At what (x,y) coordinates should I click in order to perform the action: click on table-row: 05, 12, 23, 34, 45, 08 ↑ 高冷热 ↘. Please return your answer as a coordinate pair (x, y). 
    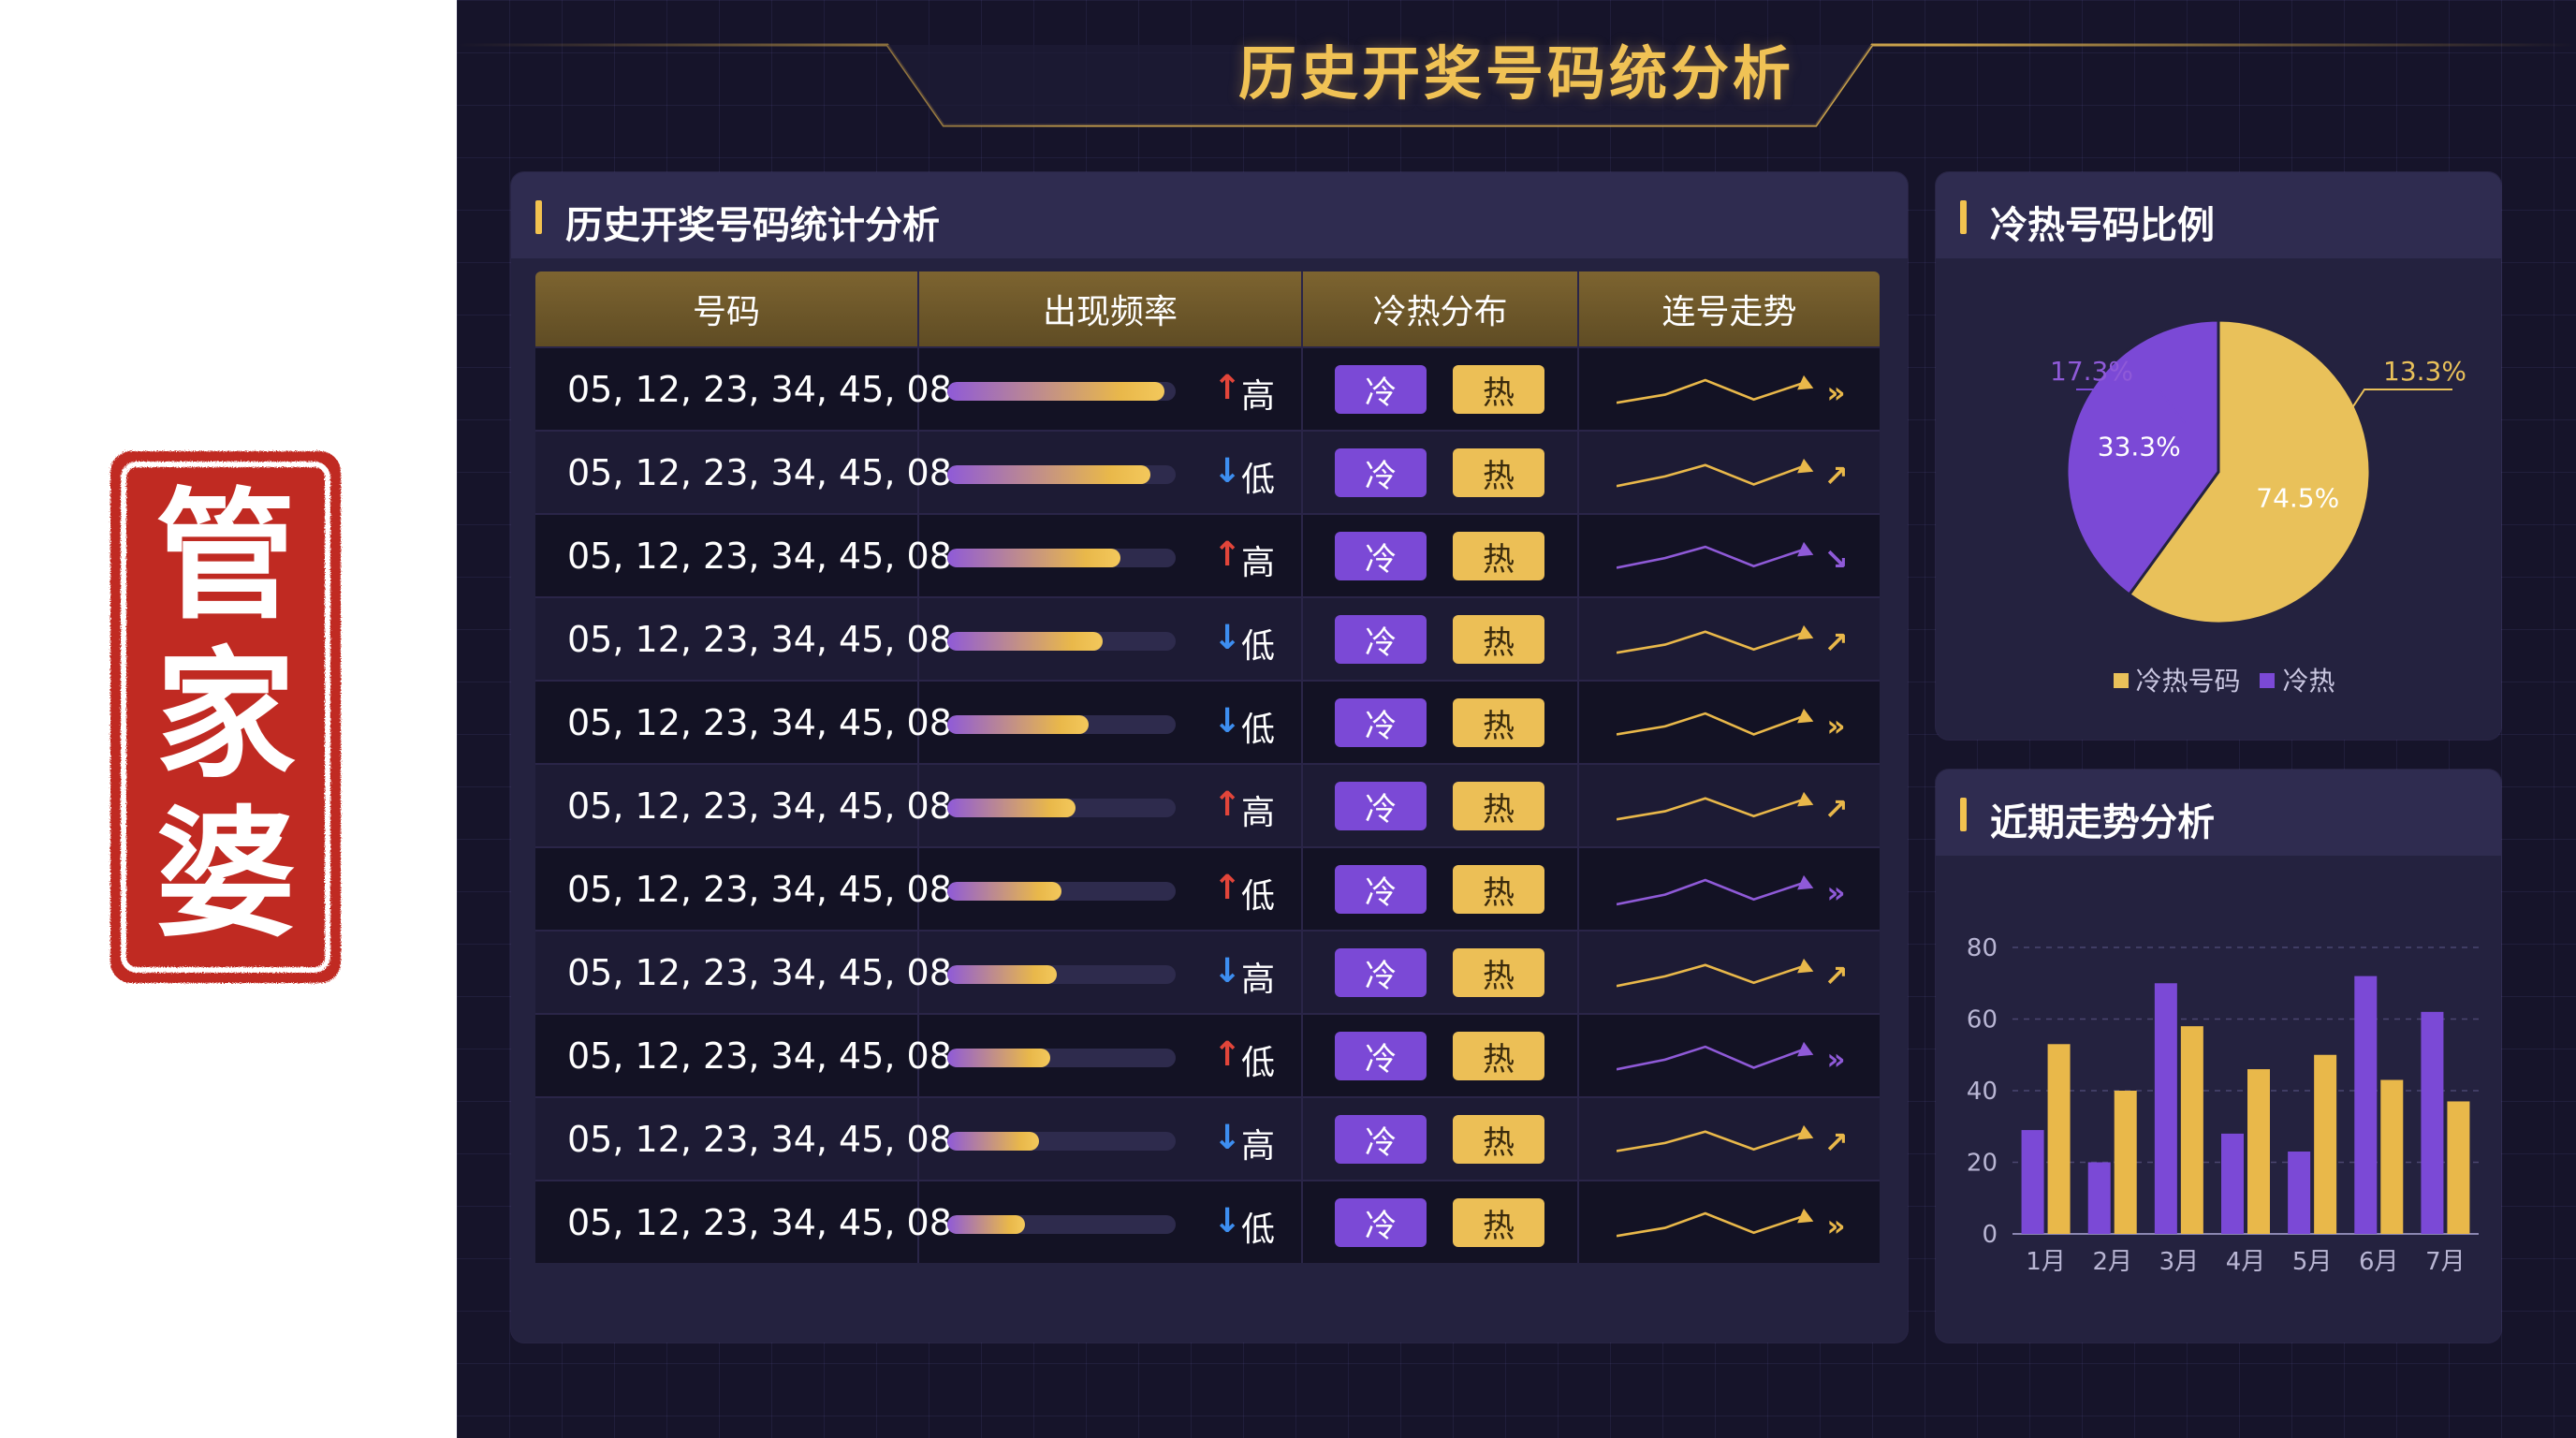
    Looking at the image, I should click on (1207, 554).